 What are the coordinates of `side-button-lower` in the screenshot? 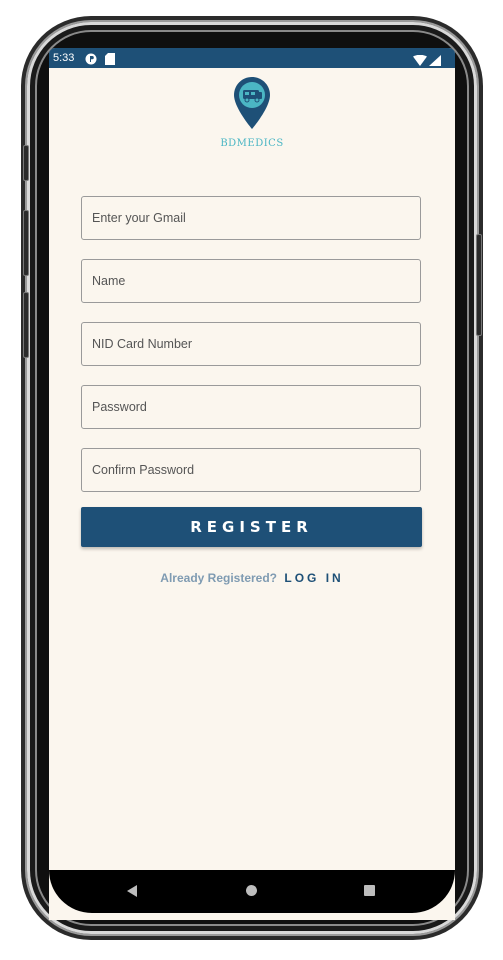 It's located at (26, 325).